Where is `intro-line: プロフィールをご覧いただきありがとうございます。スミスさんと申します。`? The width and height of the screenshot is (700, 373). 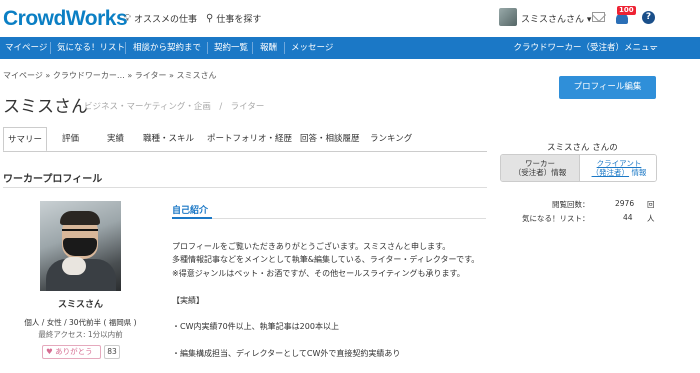
intro-line: プロフィールをご覧いただきありがとうございます。スミスさんと申します。 is located at coordinates (311, 246).